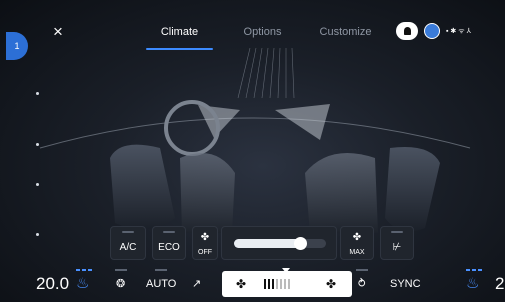 Image resolution: width=505 pixels, height=302 pixels. Describe the element at coordinates (458, 31) in the screenshot. I see `status-icons: ▪ ✱ ᯤ ⅄` at that location.